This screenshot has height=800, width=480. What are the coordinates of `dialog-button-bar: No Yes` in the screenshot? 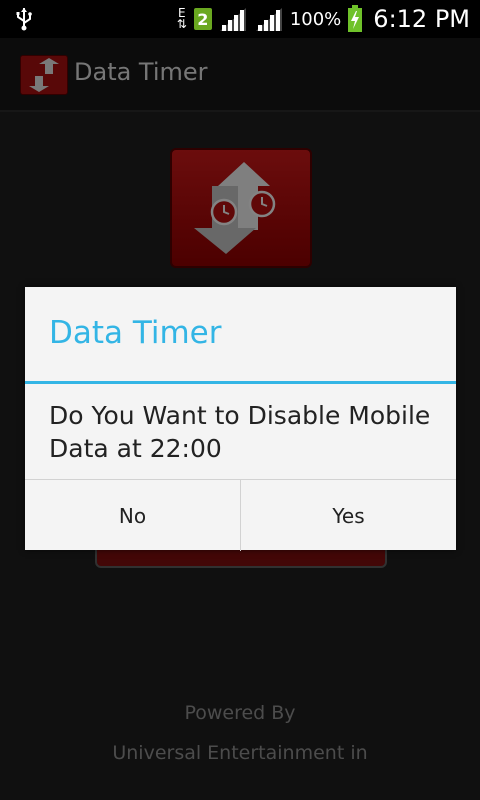 It's located at (240, 515).